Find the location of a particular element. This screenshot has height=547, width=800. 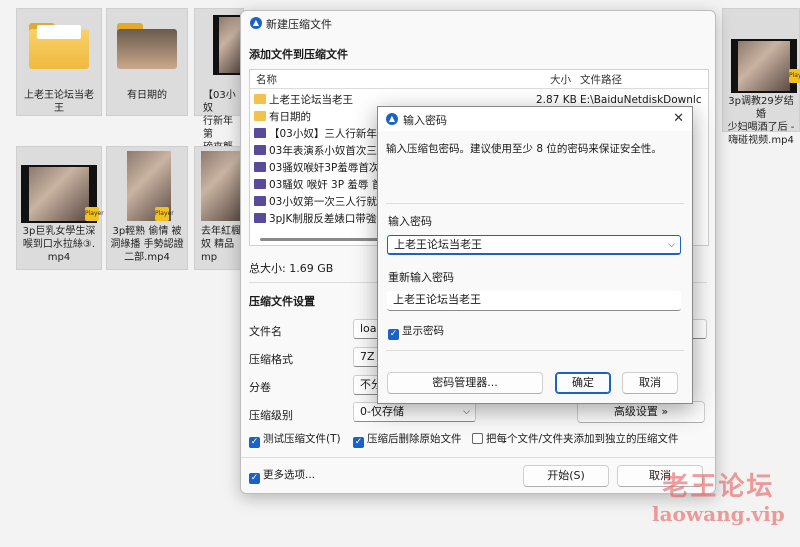

explorer-item-video: Player 3p巨乳女學生深 喉到口水拉絲③. mp4 is located at coordinates (60, 208).